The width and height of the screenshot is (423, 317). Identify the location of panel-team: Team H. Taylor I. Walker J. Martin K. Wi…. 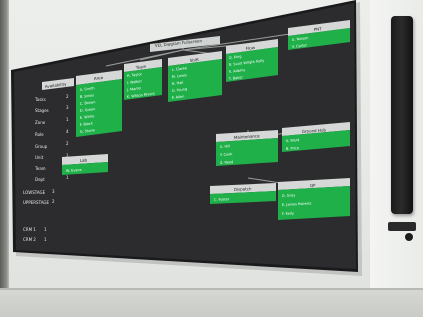
(143, 79).